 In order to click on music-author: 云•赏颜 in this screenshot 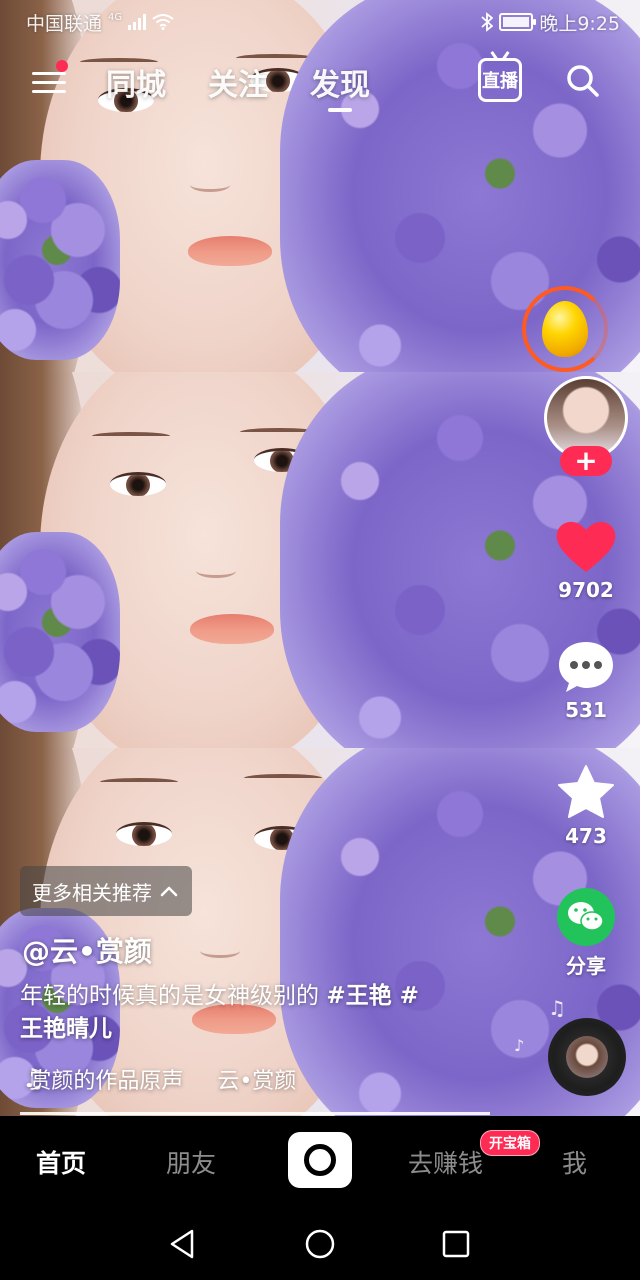, I will do `click(257, 1081)`.